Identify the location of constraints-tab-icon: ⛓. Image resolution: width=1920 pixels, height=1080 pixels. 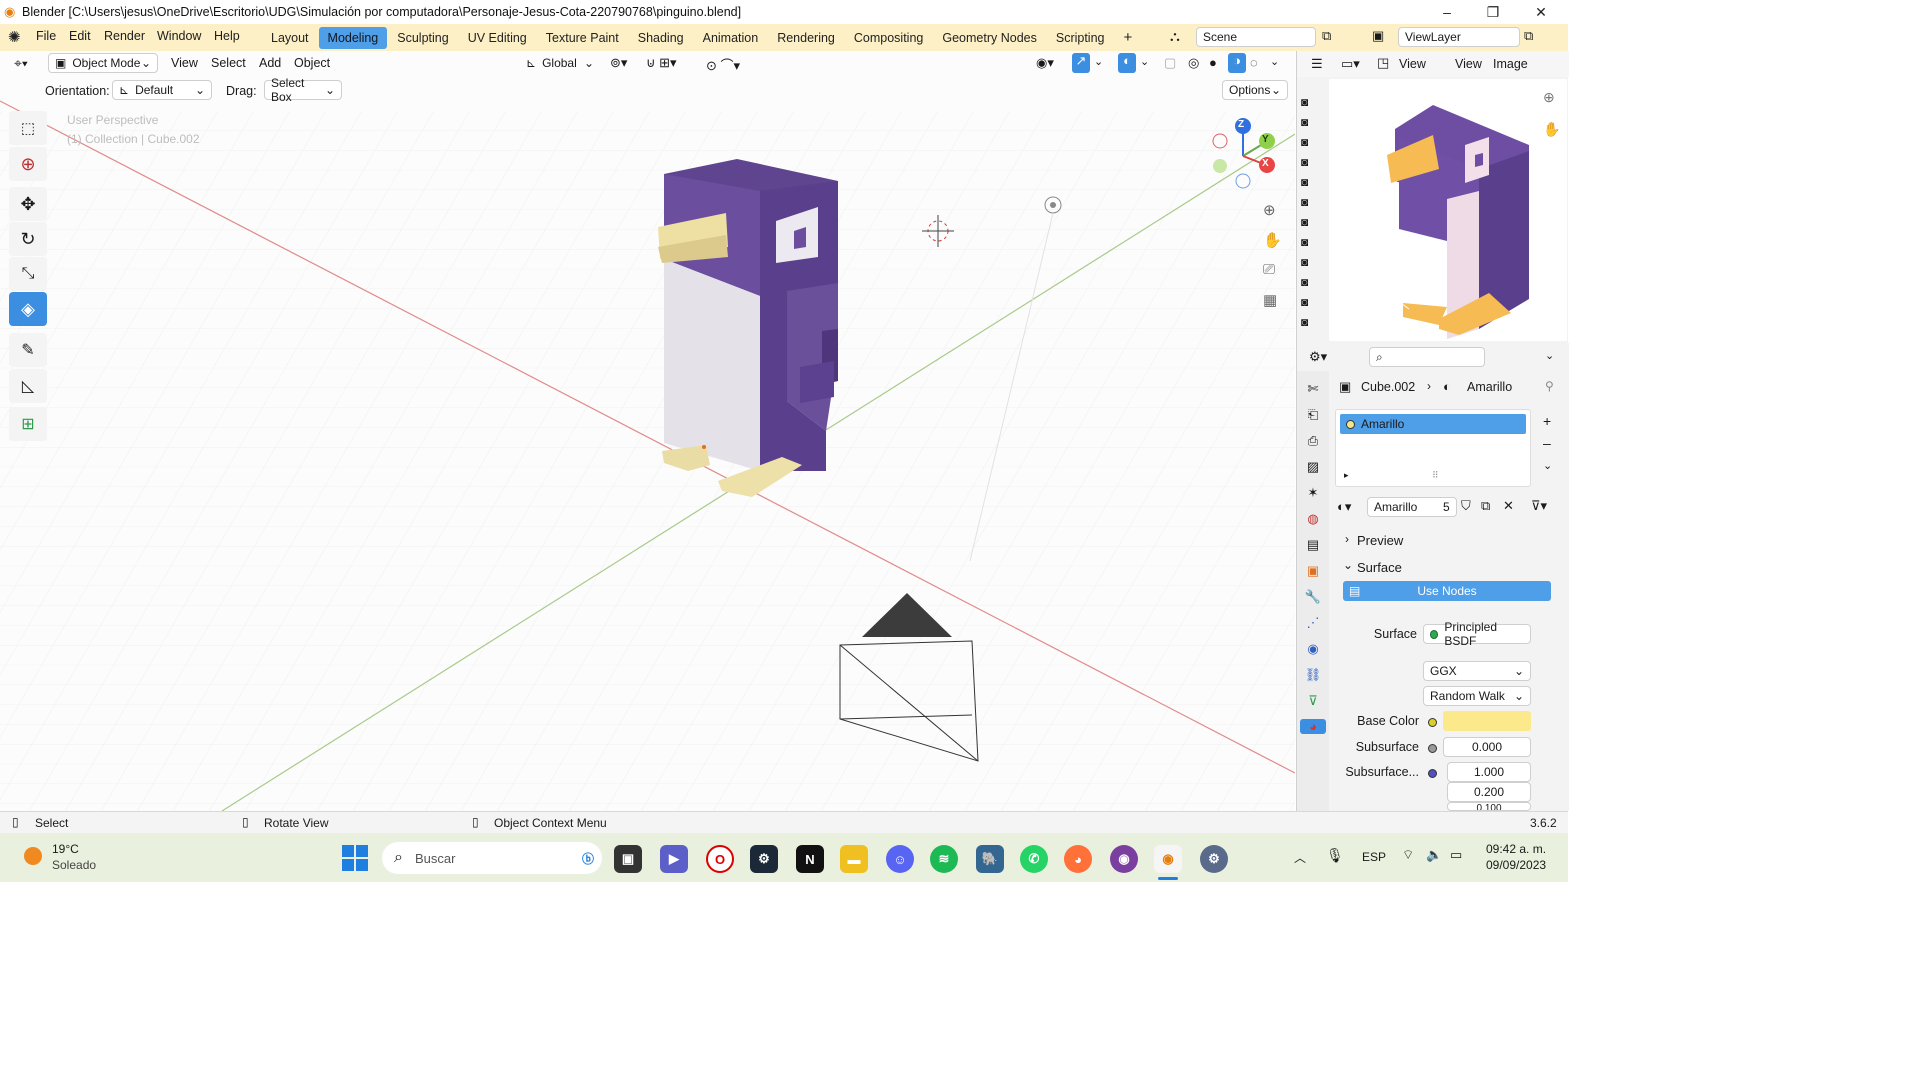
(1313, 675).